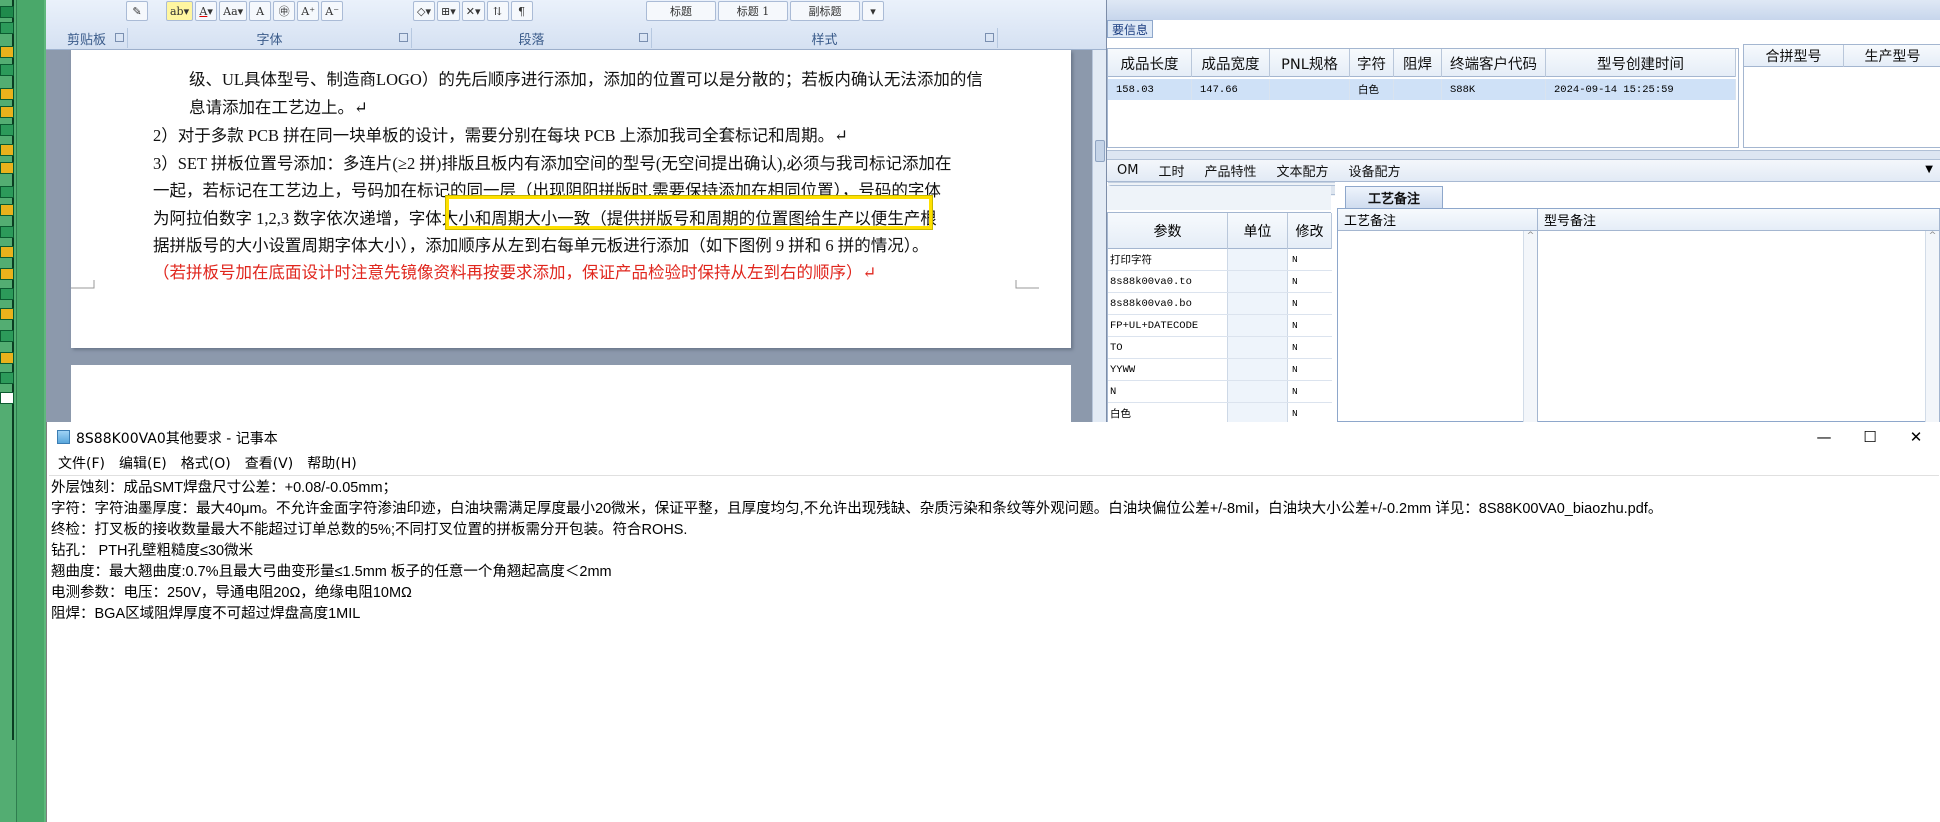 The image size is (1940, 822). What do you see at coordinates (1372, 63) in the screenshot?
I see `column-header: 字符` at bounding box center [1372, 63].